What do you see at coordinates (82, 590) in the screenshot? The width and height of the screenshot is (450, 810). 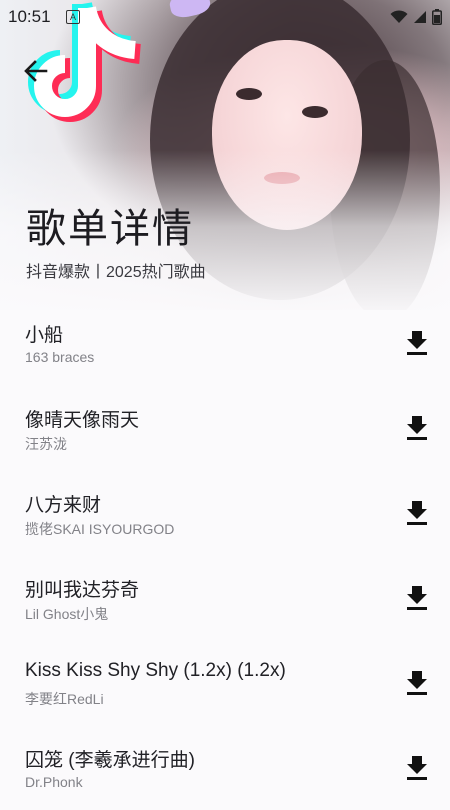 I see `song-title: 别叫我达芬奇` at bounding box center [82, 590].